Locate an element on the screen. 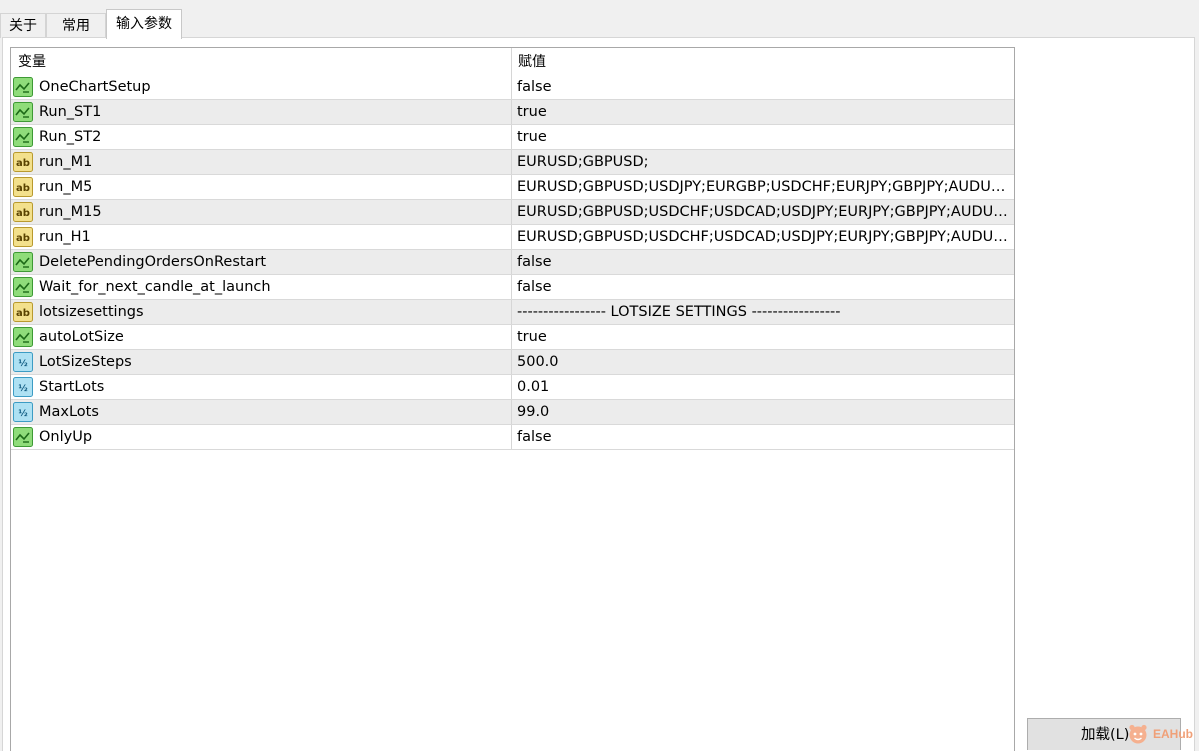 Image resolution: width=1199 pixels, height=751 pixels. table-row: OnlyUp false is located at coordinates (512, 437).